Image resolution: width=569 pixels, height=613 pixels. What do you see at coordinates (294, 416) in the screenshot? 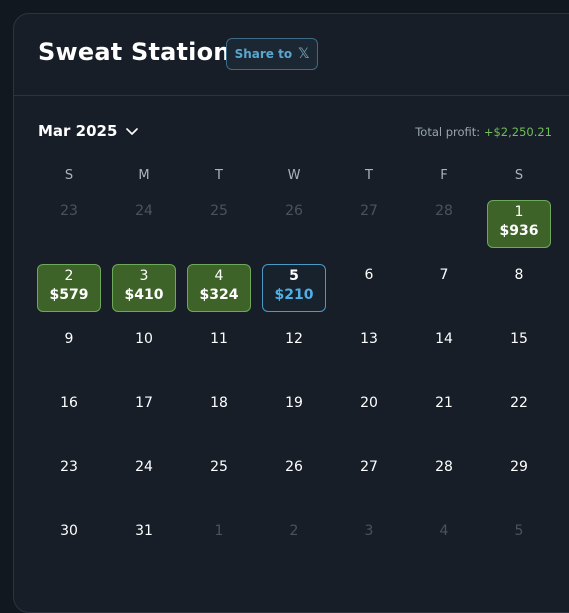
I see `calendar-day: 19` at bounding box center [294, 416].